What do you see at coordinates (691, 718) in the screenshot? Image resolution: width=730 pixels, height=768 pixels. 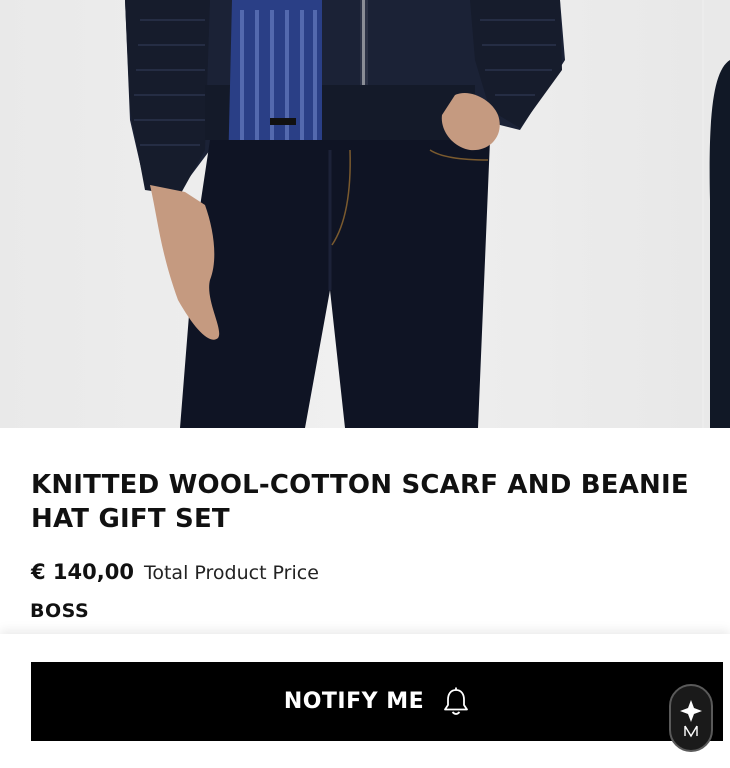 I see `assistant-logo-icon` at bounding box center [691, 718].